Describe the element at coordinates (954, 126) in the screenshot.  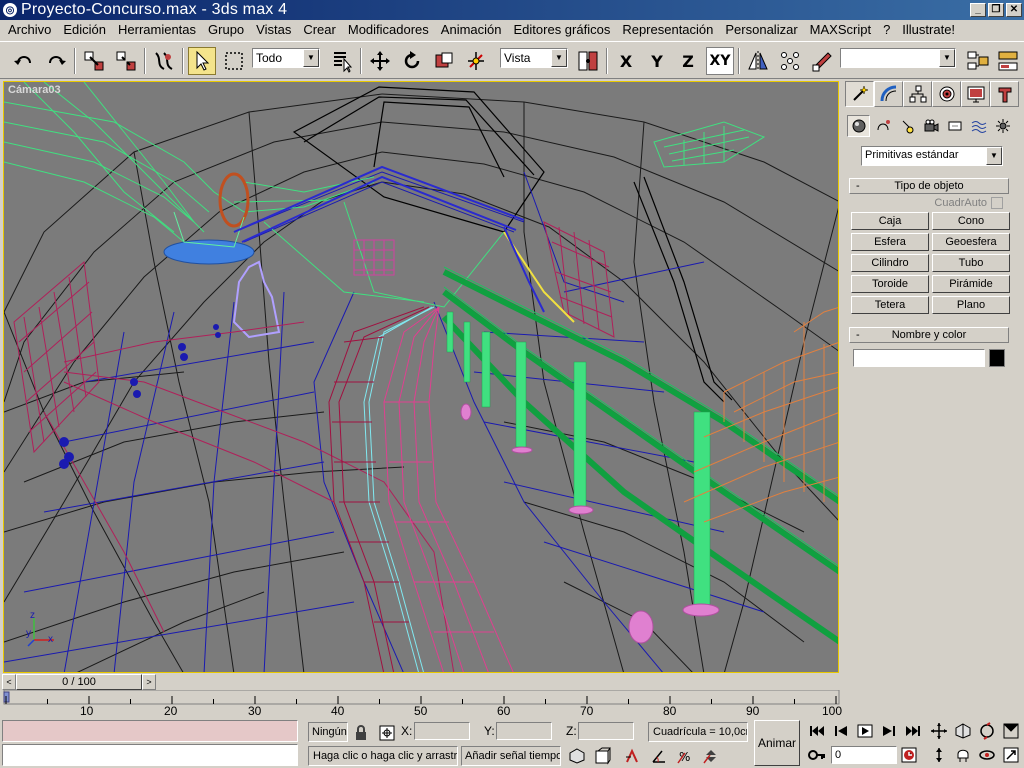
I see `helpers-icon` at that location.